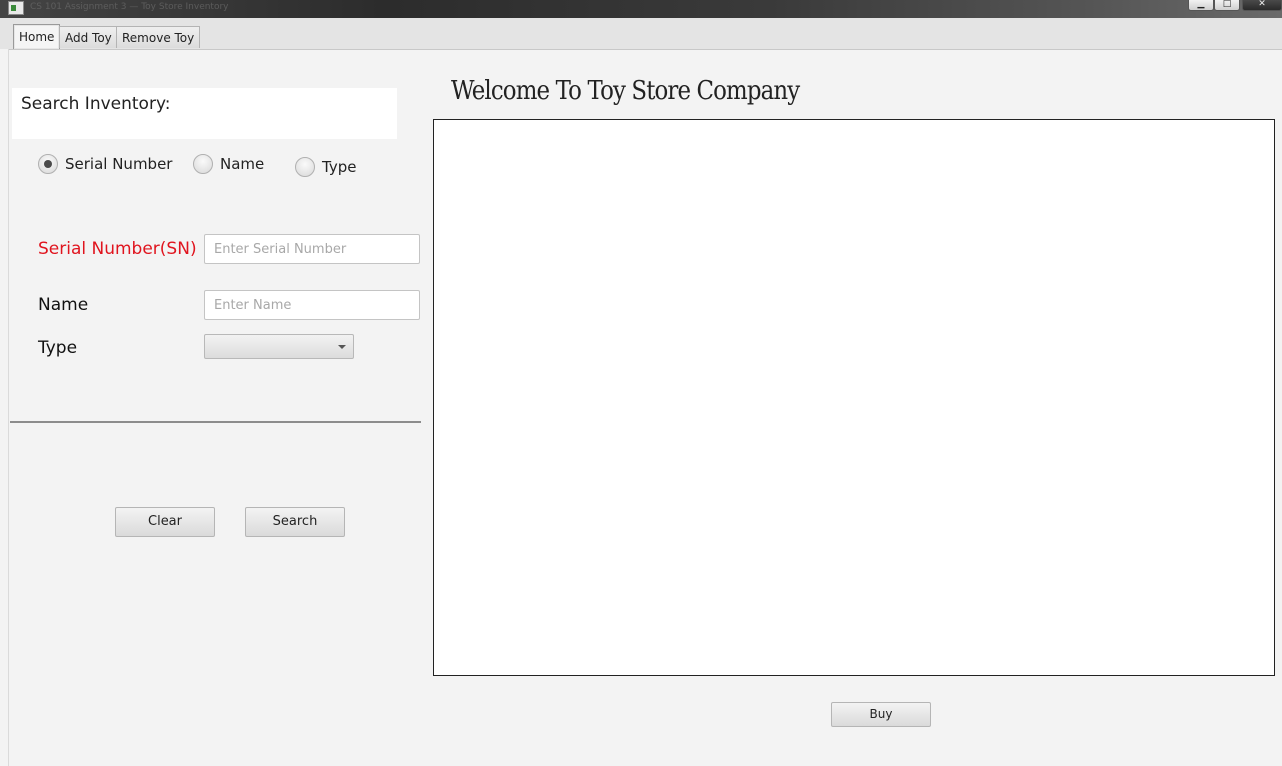 This screenshot has height=766, width=1282. What do you see at coordinates (279, 346) in the screenshot?
I see `type-dropdown` at bounding box center [279, 346].